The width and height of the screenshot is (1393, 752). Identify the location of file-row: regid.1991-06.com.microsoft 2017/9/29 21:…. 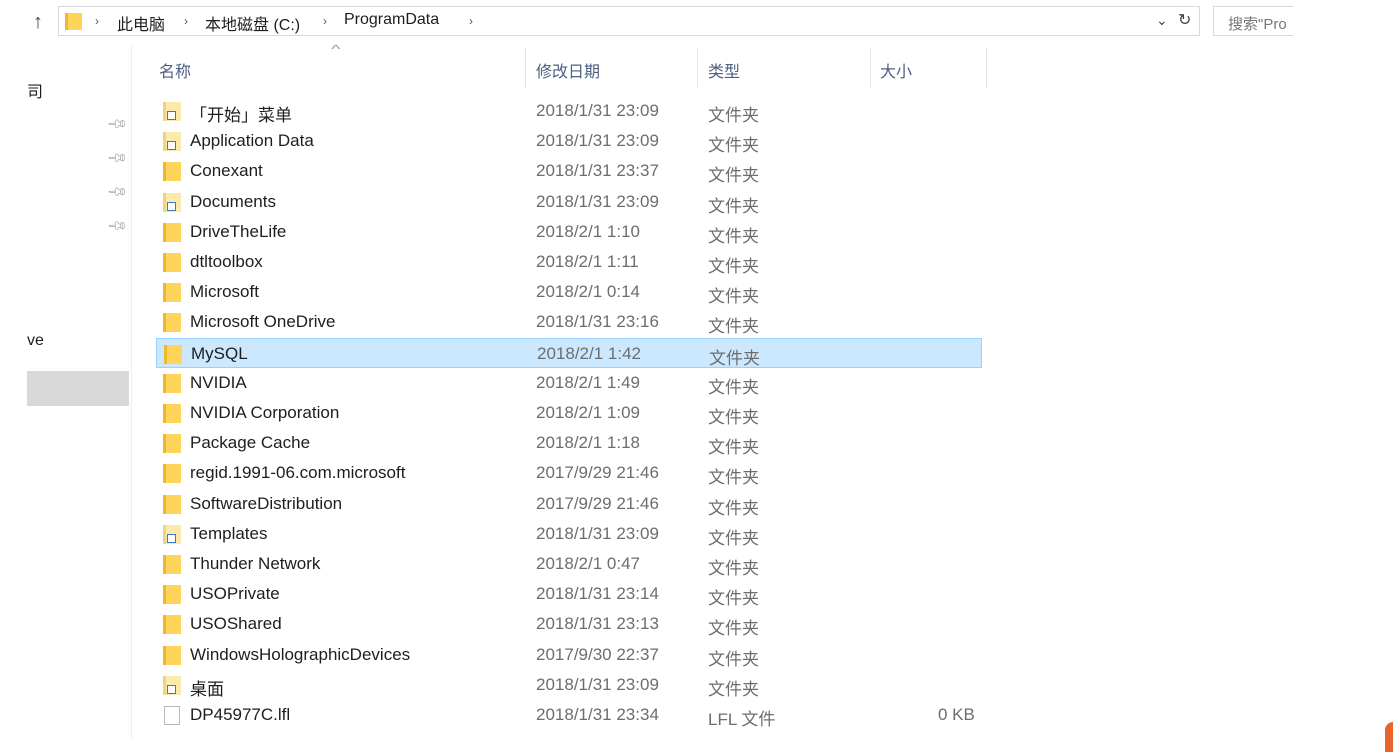
(569, 473).